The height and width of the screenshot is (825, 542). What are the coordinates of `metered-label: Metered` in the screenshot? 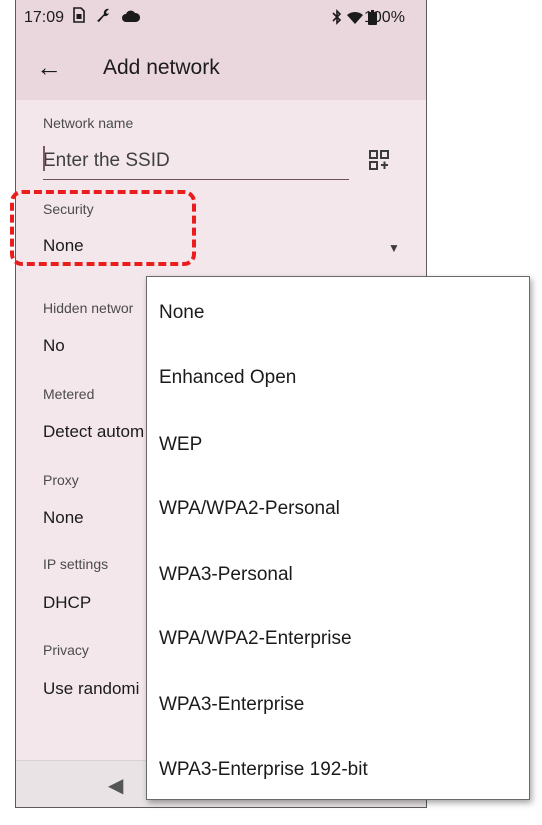 It's located at (69, 394).